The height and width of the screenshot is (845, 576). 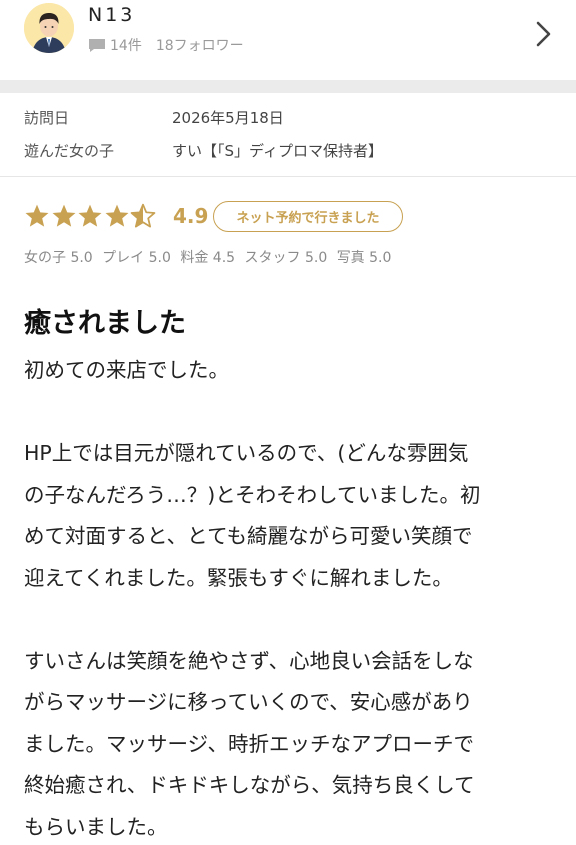 What do you see at coordinates (544, 34) in the screenshot?
I see `chevron-right-icon` at bounding box center [544, 34].